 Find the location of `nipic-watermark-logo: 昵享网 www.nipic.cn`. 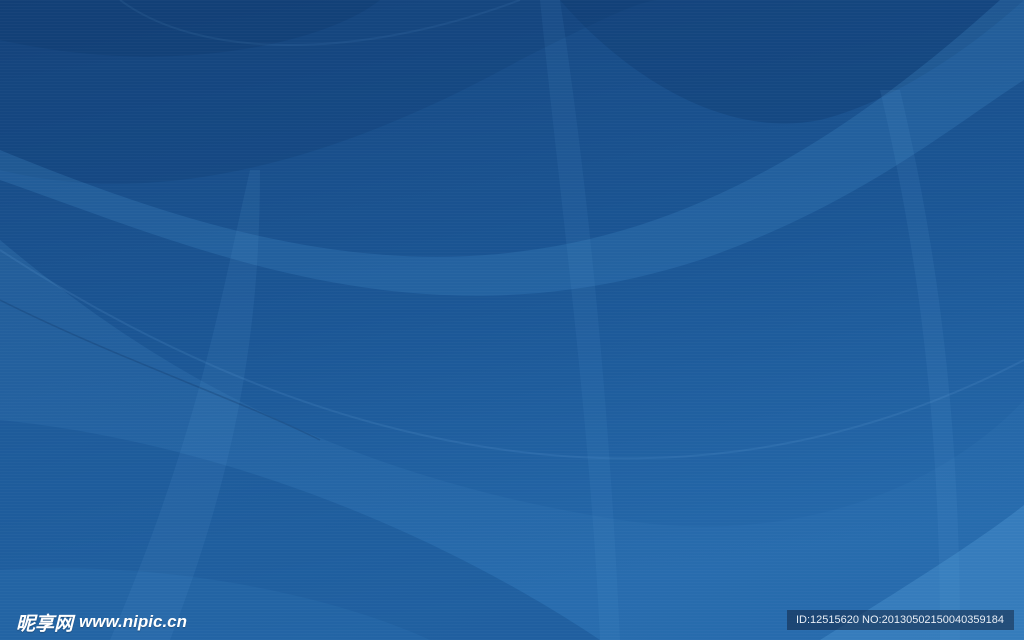

nipic-watermark-logo: 昵享网 www.nipic.cn is located at coordinates (101, 622).